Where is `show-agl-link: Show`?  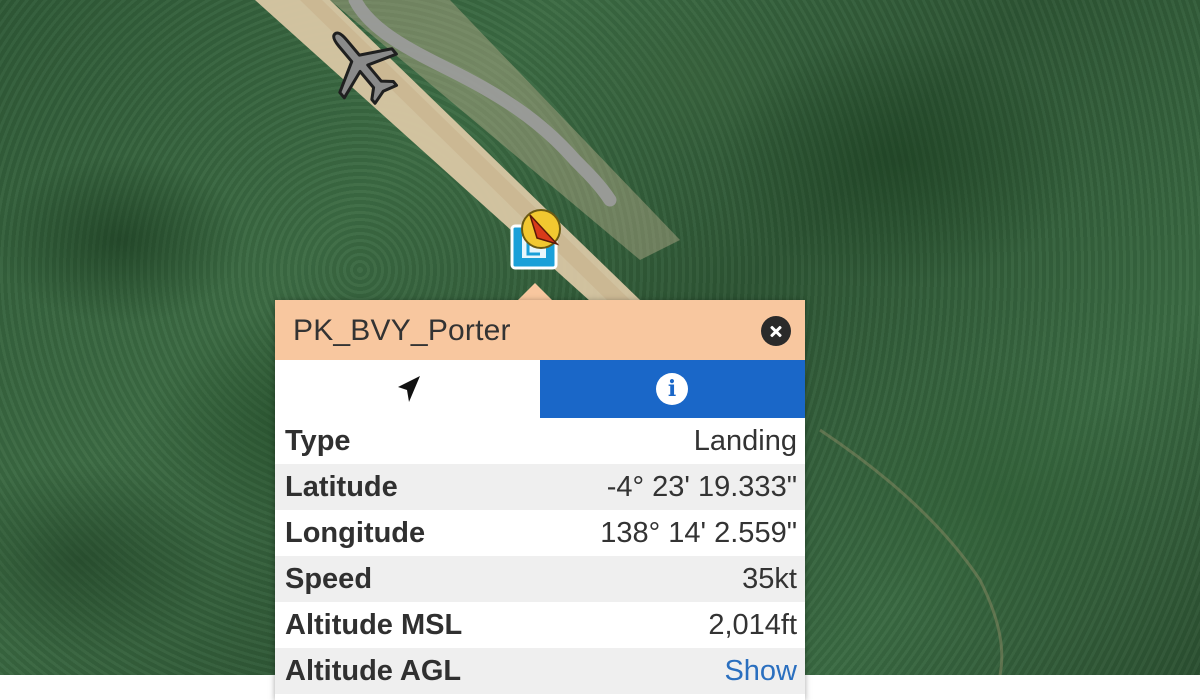 show-agl-link: Show is located at coordinates (760, 671).